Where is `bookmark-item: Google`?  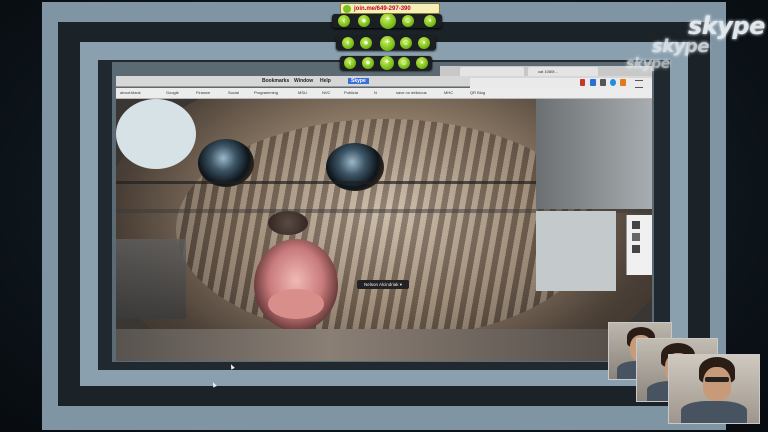
bookmark-item: Google is located at coordinates (172, 92).